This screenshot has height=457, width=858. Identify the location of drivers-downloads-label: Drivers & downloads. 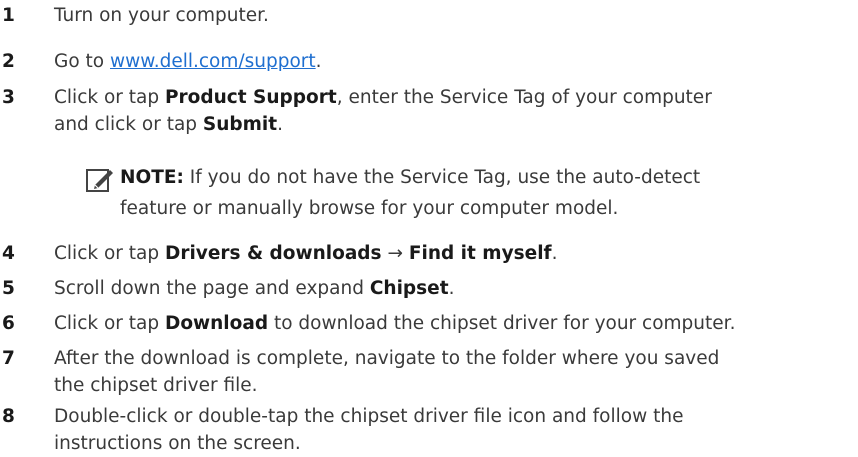
(273, 253).